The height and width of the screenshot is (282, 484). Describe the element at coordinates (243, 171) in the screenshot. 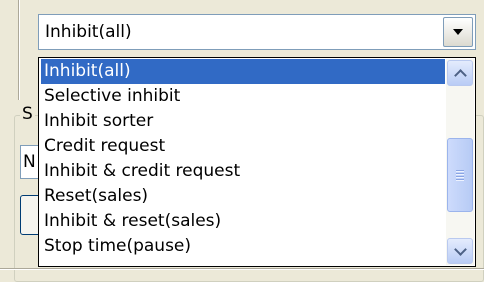

I see `list-item: Inhibit & credit request` at that location.